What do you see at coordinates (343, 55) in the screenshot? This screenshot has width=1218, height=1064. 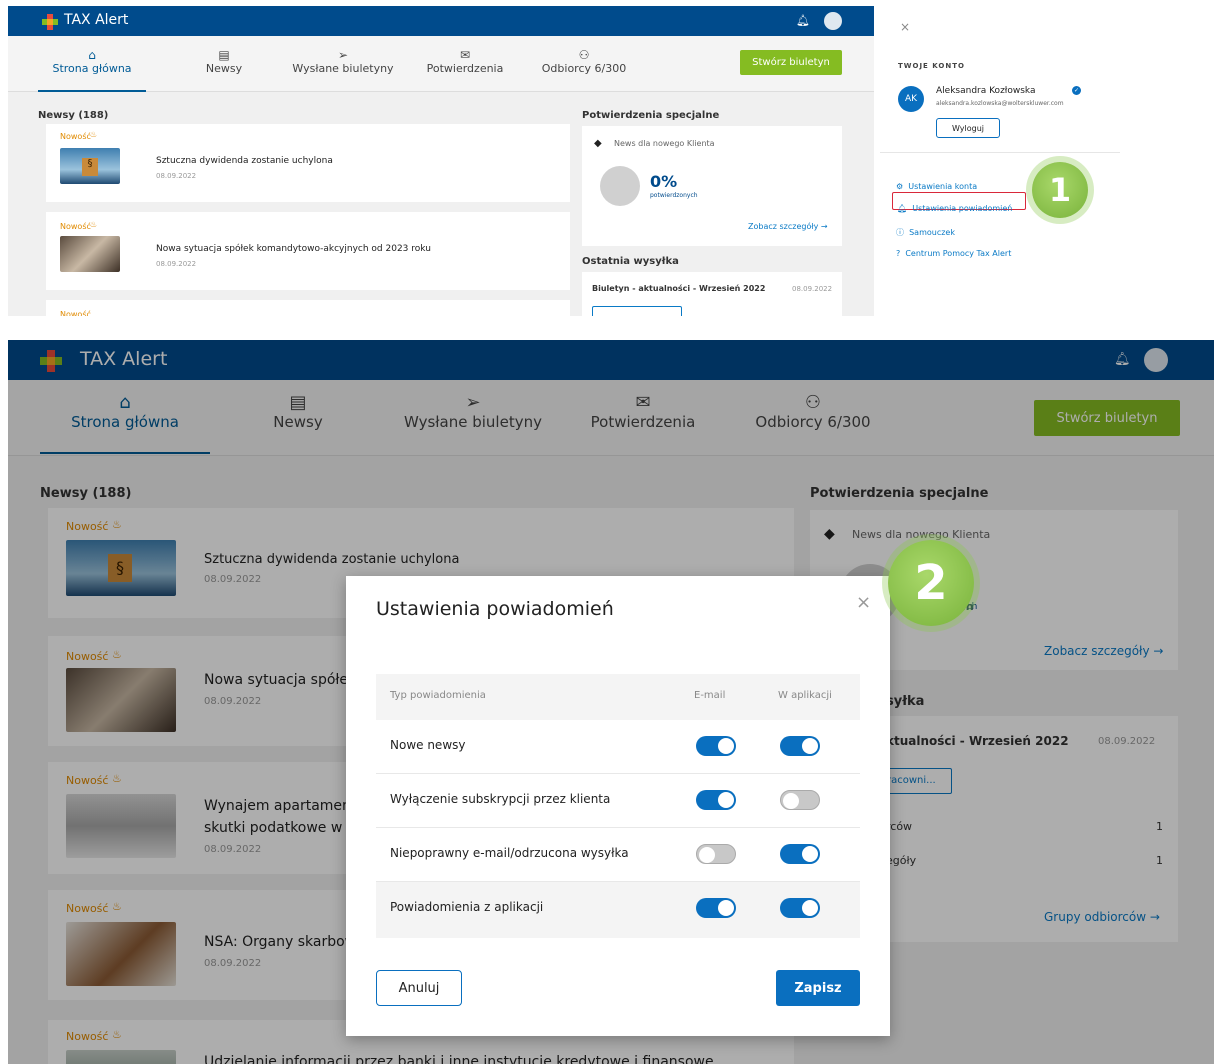 I see `send-icon: ➢` at bounding box center [343, 55].